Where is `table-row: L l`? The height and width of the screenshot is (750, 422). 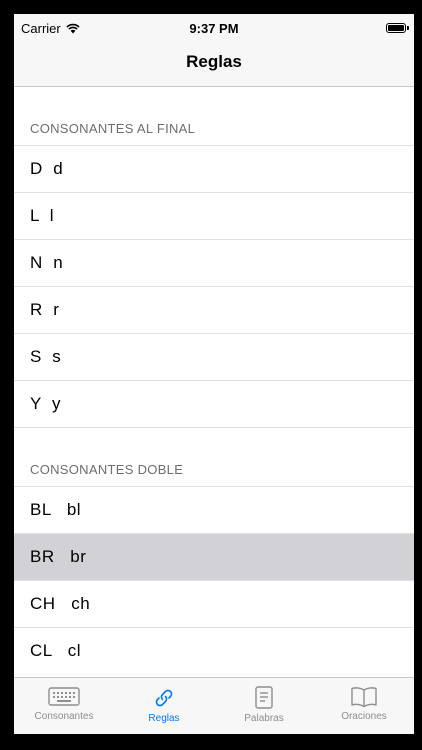 table-row: L l is located at coordinates (214, 215).